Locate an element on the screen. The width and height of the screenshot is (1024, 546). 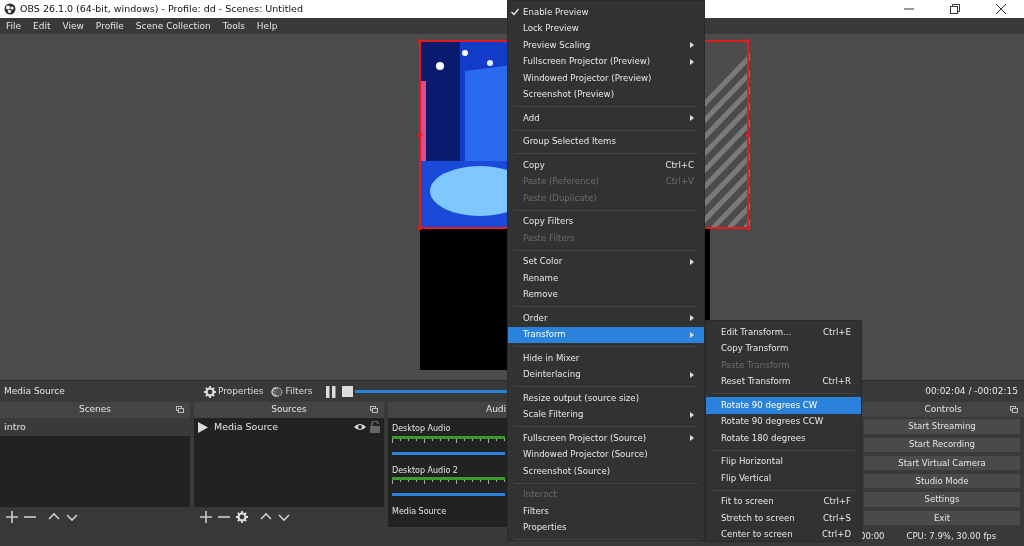
menu-item: Scene Collection is located at coordinates (173, 26).